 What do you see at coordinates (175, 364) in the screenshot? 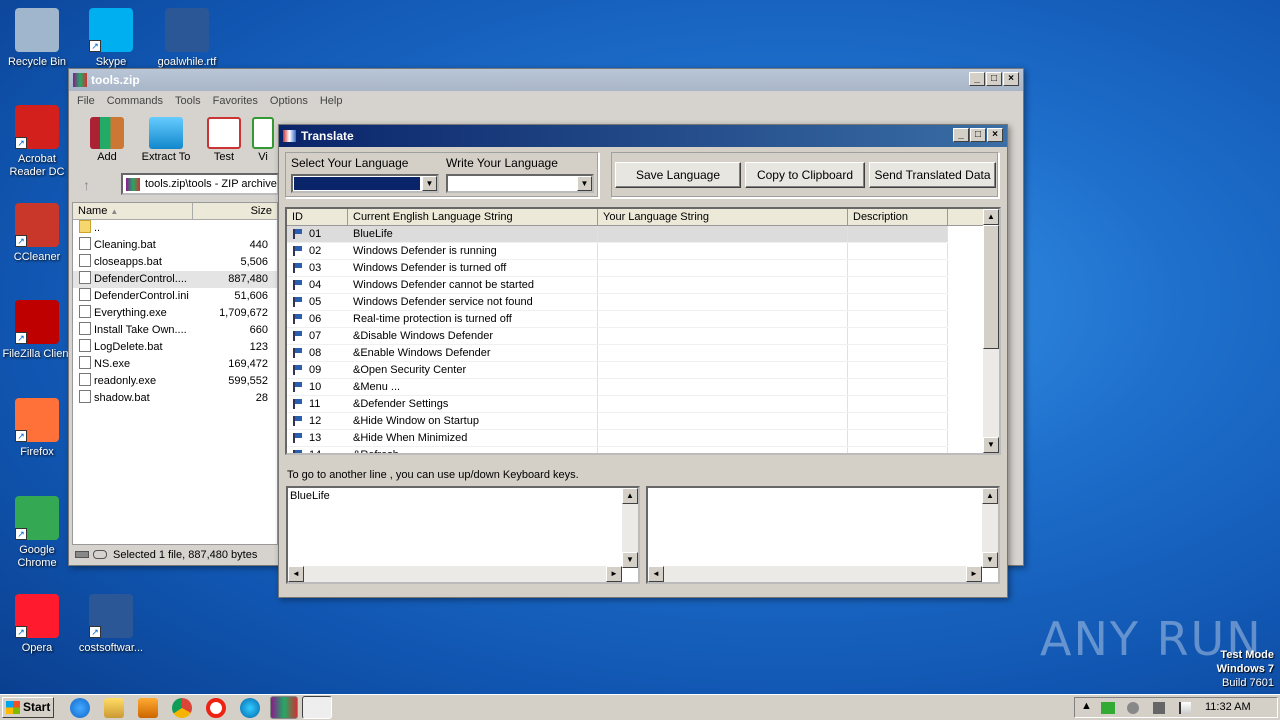
I see `file-row: NS.exe 169,472` at bounding box center [175, 364].